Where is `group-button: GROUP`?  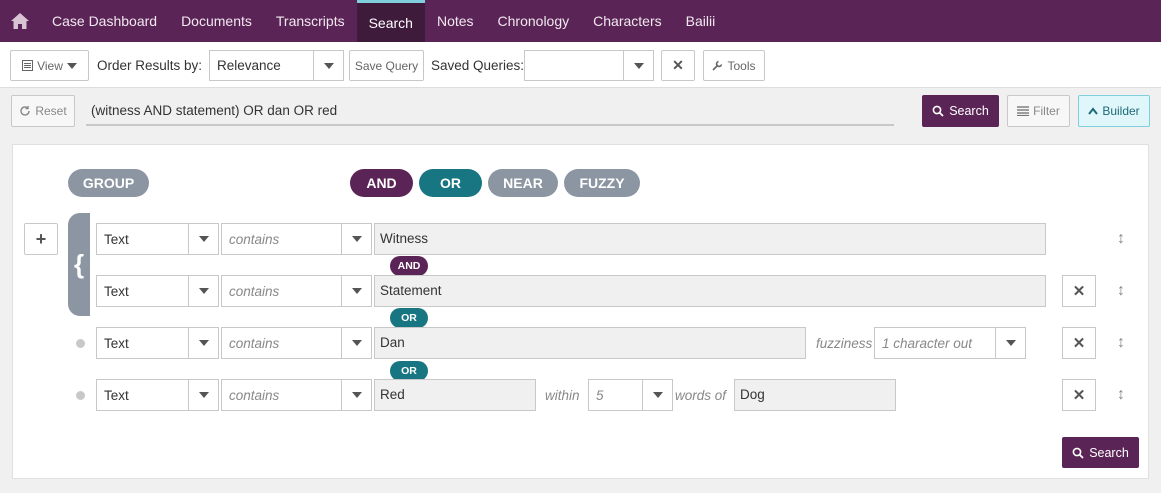 group-button: GROUP is located at coordinates (108, 183).